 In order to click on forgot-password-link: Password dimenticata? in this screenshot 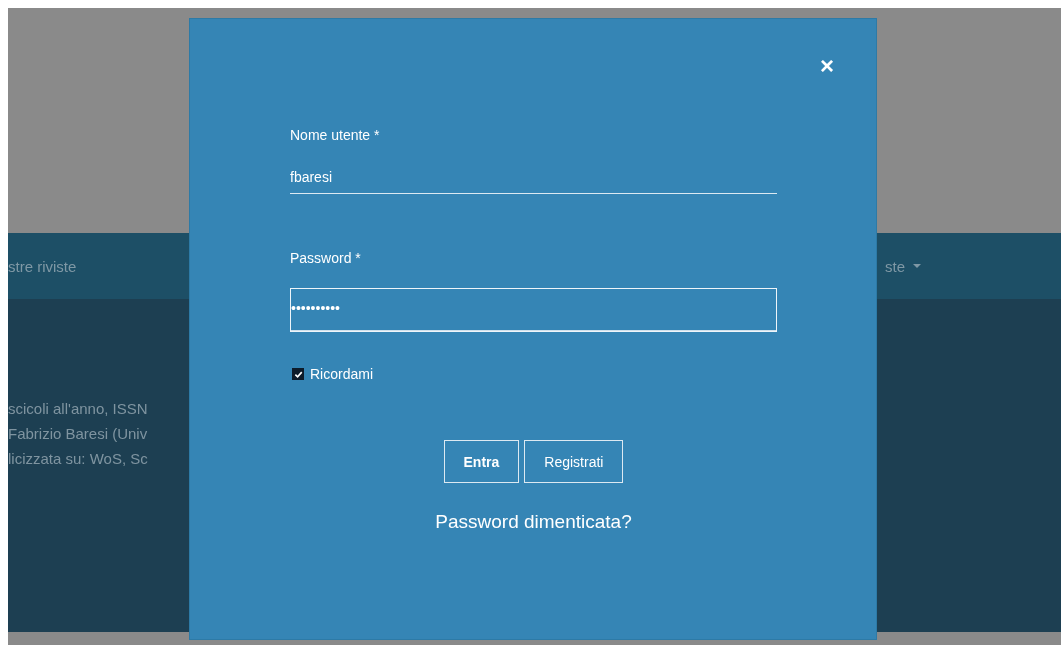, I will do `click(533, 522)`.